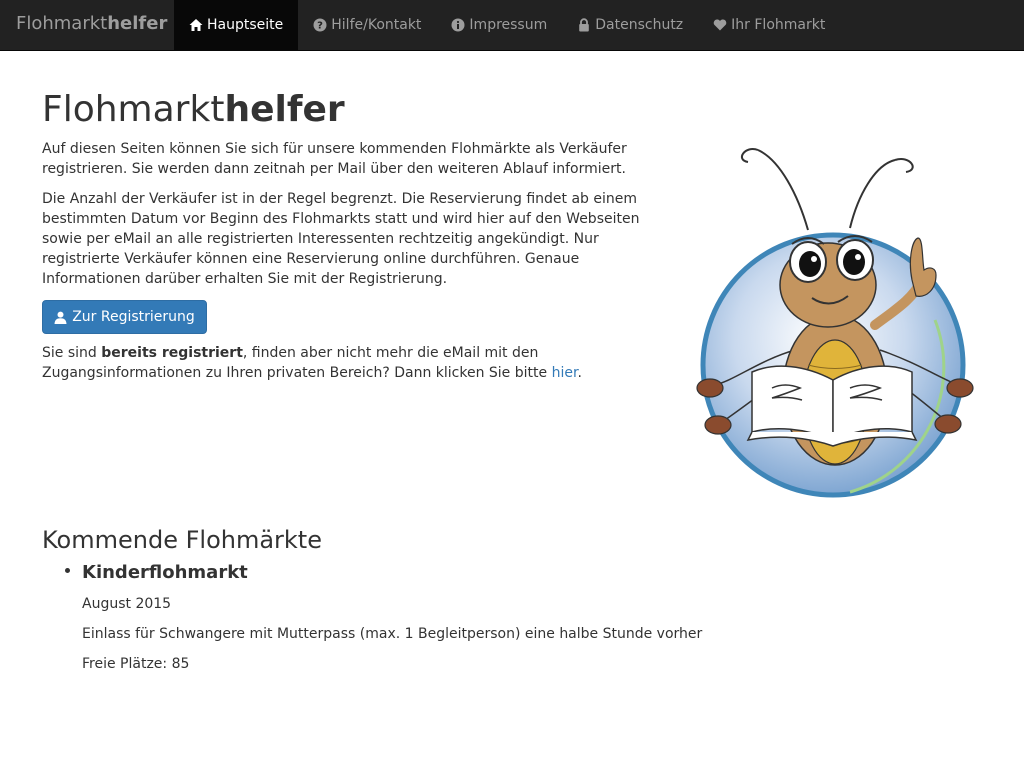 The height and width of the screenshot is (768, 1024). Describe the element at coordinates (579, 373) in the screenshot. I see `already-suffix: .` at that location.